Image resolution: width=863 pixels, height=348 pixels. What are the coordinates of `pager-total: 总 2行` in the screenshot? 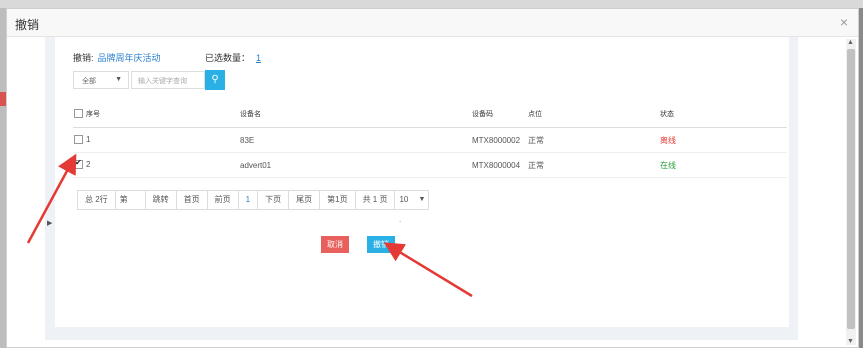 It's located at (96, 200).